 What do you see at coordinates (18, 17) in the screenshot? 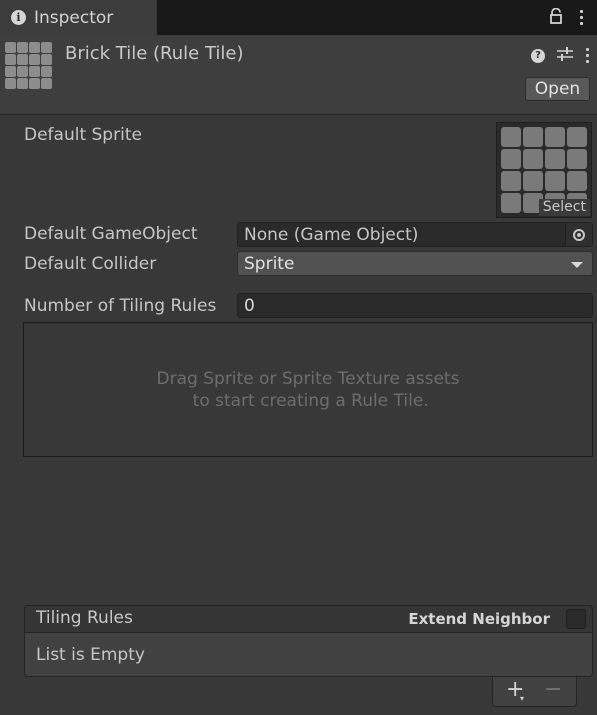
I see `info-icon: i` at bounding box center [18, 17].